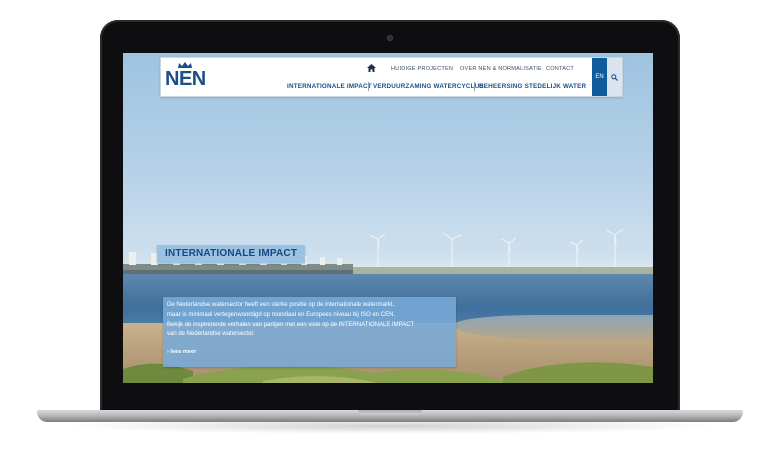  I want to click on nav-link-over-nen: OVER NEN & NORMALISATIE, so click(501, 69).